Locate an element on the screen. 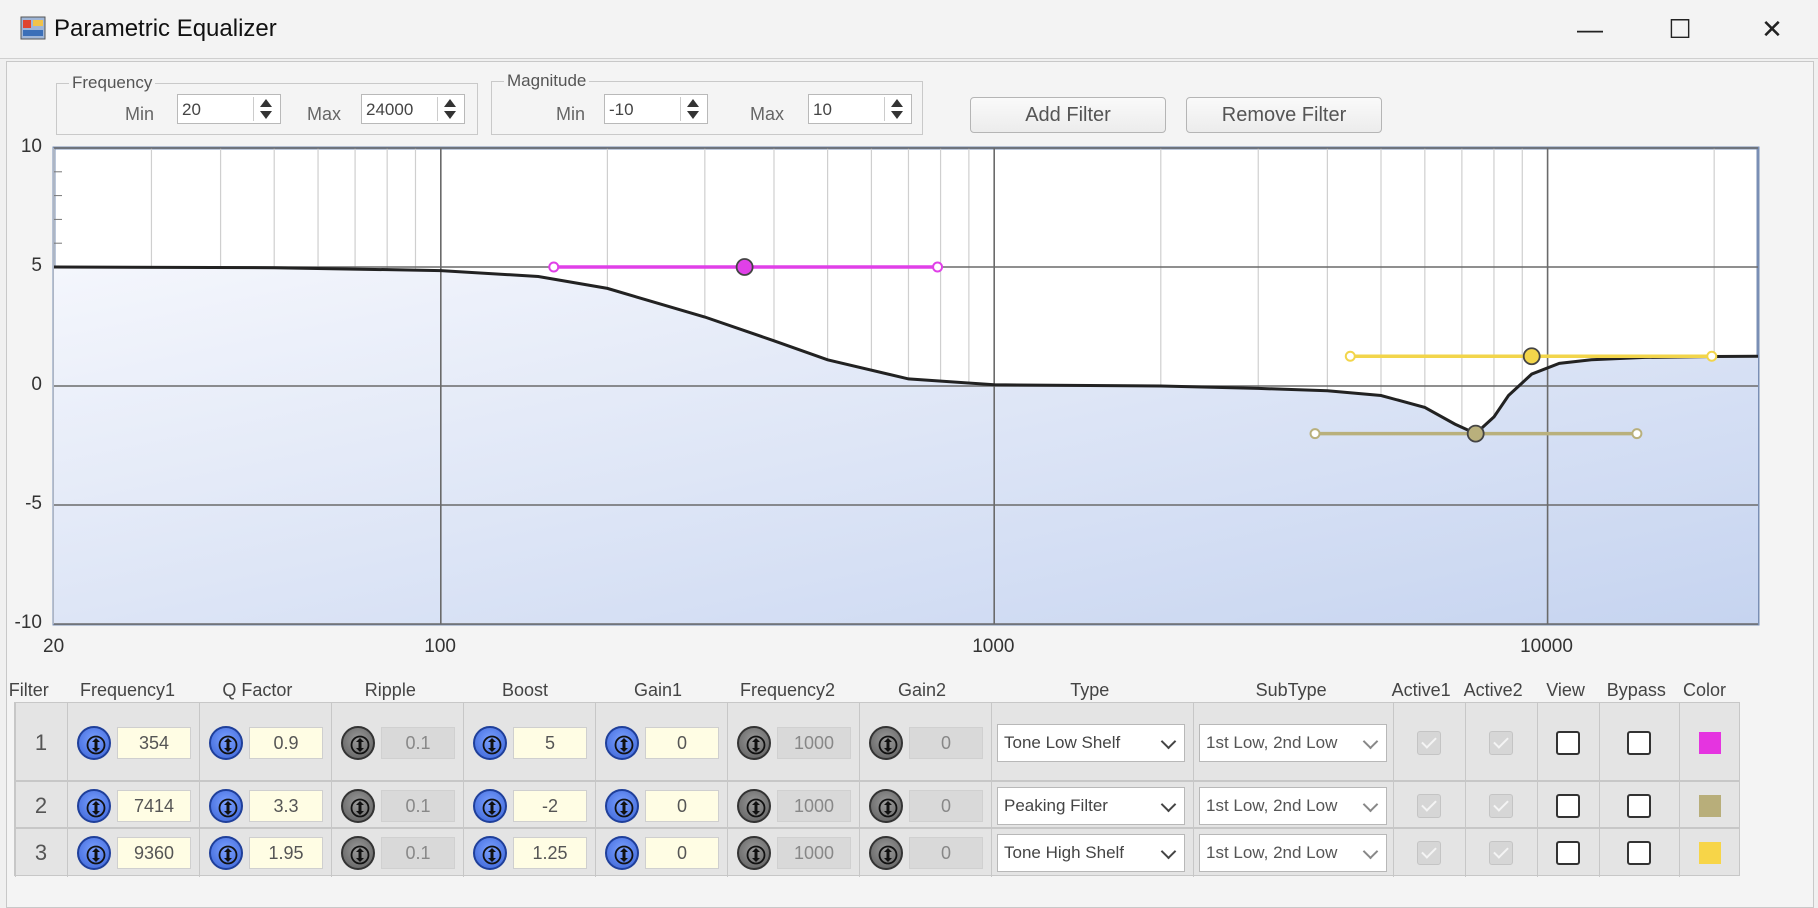 This screenshot has width=1818, height=908. boost-input: 5 is located at coordinates (550, 742).